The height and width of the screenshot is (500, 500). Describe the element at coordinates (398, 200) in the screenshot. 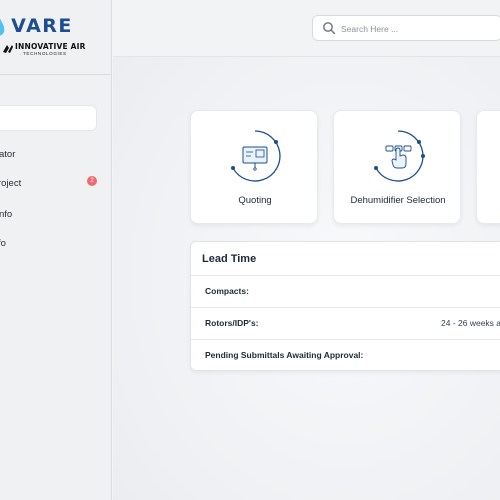

I see `card-title: Dehumidifier Selection` at that location.